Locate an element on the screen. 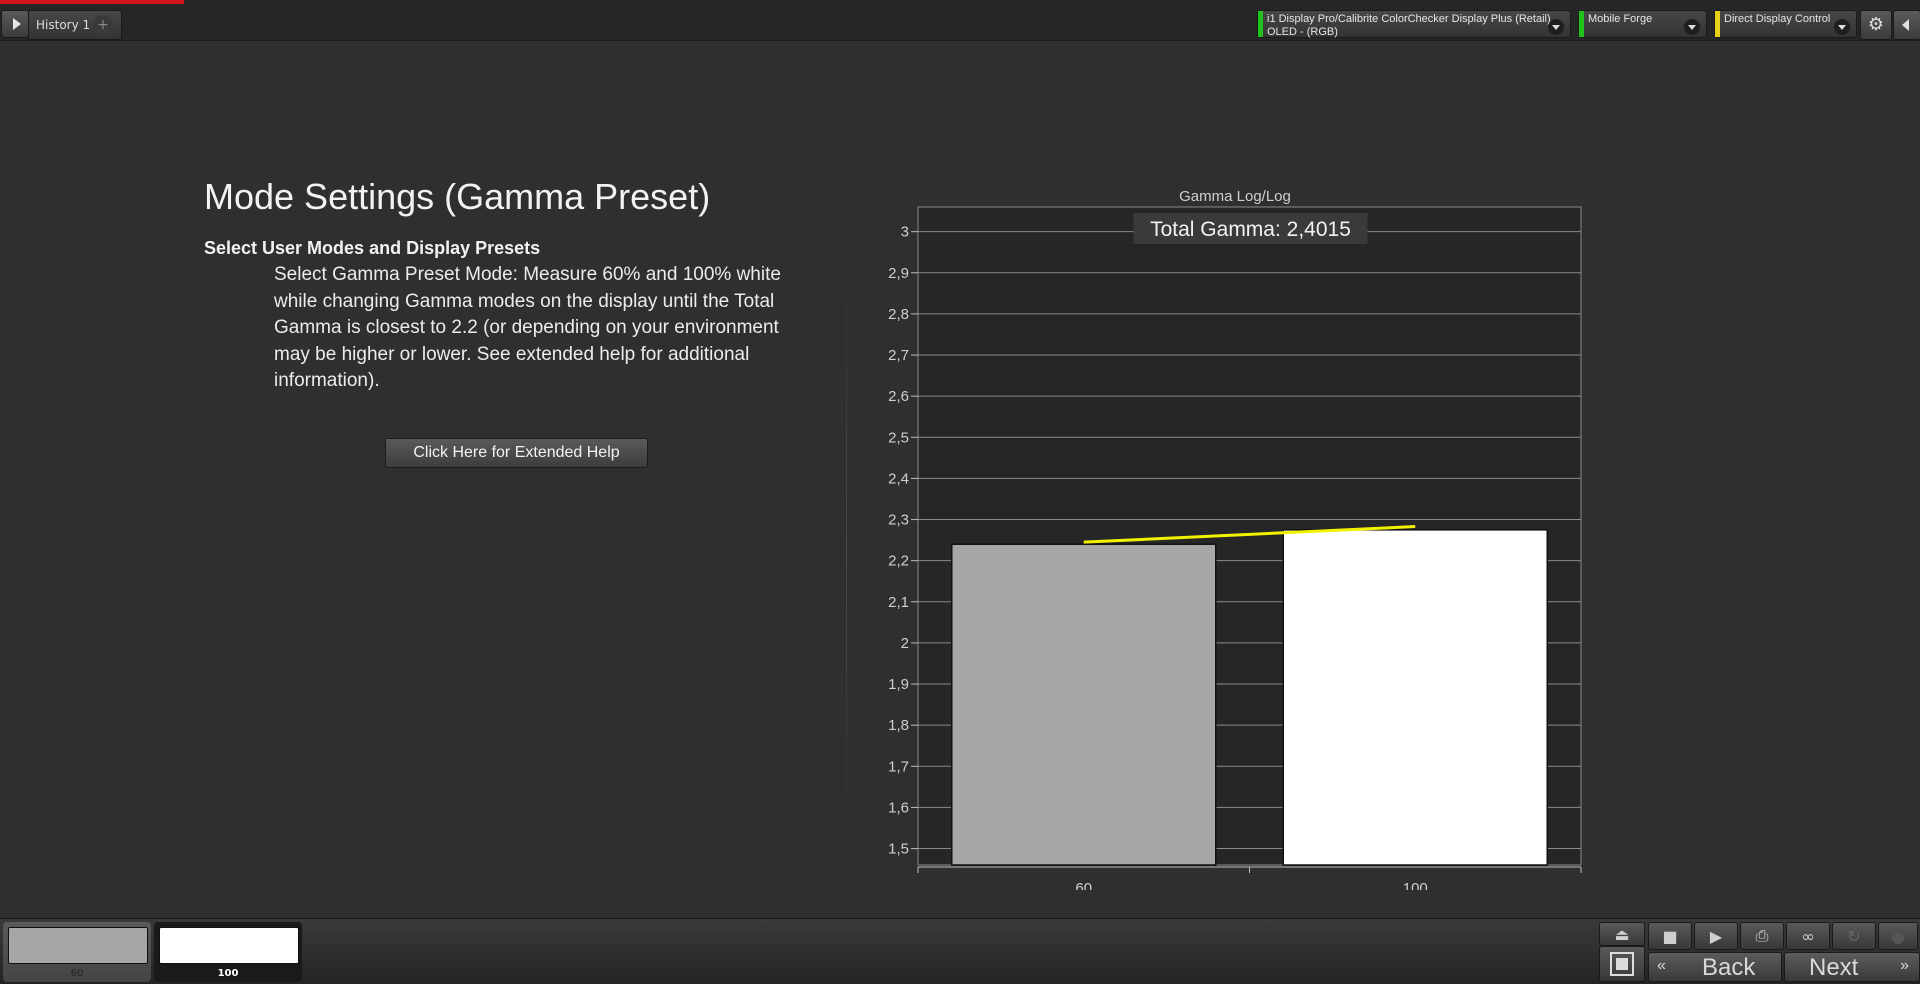 The width and height of the screenshot is (1920, 984). display-control-name: Direct Display Control is located at coordinates (1777, 19).